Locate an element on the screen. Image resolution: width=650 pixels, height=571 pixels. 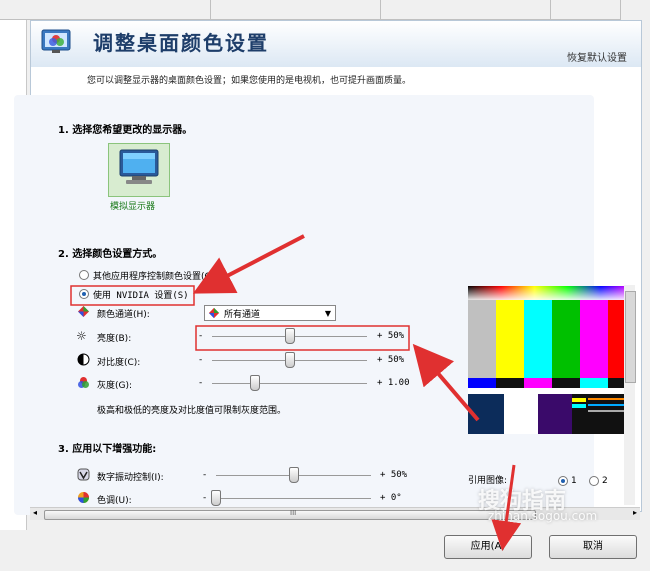
vertical-scrollbar is located at coordinates (630, 395).